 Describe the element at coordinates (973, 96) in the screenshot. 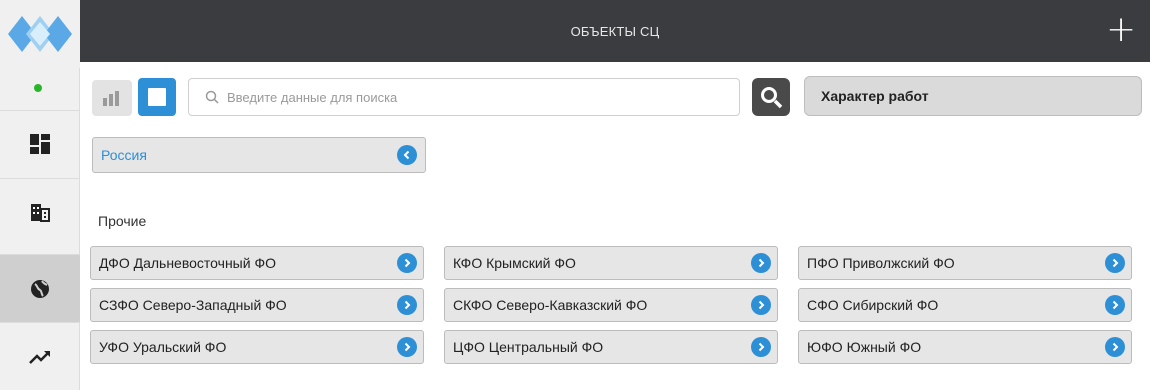

I see `work-type-button: Характер работ` at that location.